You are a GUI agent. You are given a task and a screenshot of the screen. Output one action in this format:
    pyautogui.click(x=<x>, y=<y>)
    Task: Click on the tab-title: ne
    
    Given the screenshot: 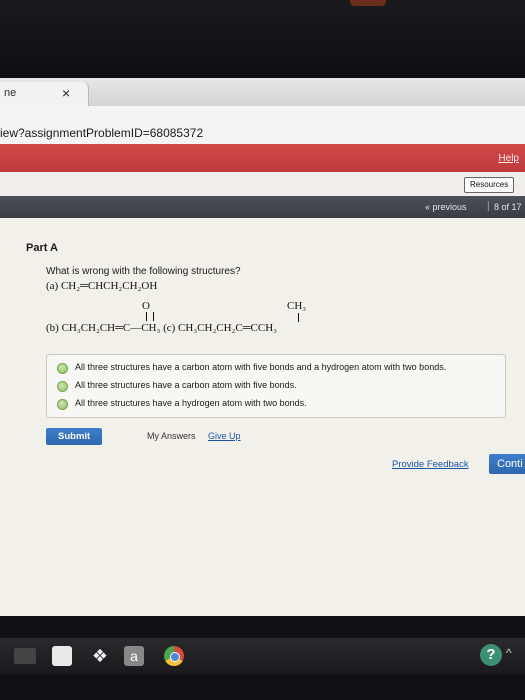 What is the action you would take?
    pyautogui.click(x=10, y=93)
    